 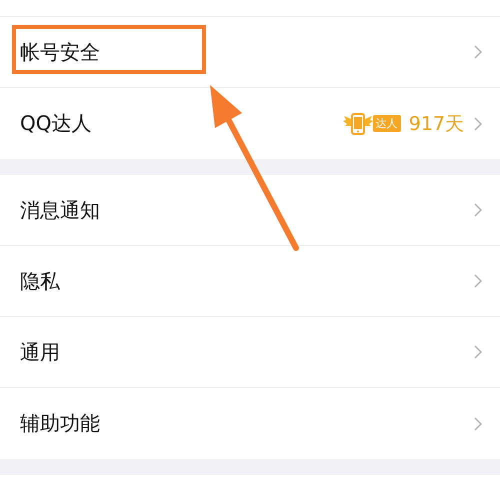 I want to click on settings-row: 辅助功能, so click(x=250, y=423).